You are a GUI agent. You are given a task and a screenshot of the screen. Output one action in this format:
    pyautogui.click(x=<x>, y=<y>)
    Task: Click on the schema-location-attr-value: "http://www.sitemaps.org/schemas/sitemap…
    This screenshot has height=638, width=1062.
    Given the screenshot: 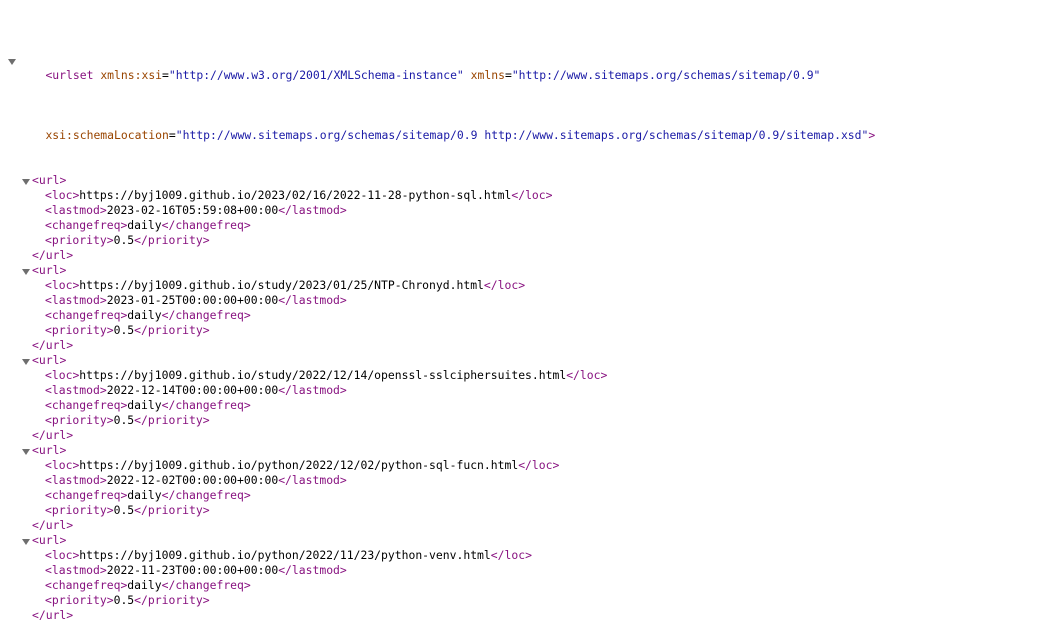 What is the action you would take?
    pyautogui.click(x=522, y=135)
    